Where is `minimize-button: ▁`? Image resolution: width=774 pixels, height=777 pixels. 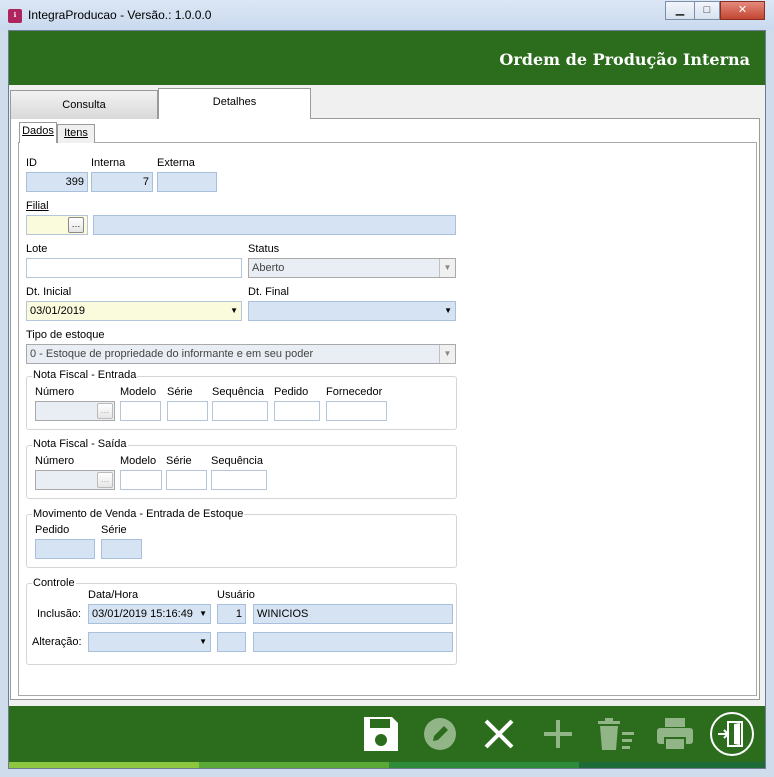
minimize-button: ▁ is located at coordinates (680, 10).